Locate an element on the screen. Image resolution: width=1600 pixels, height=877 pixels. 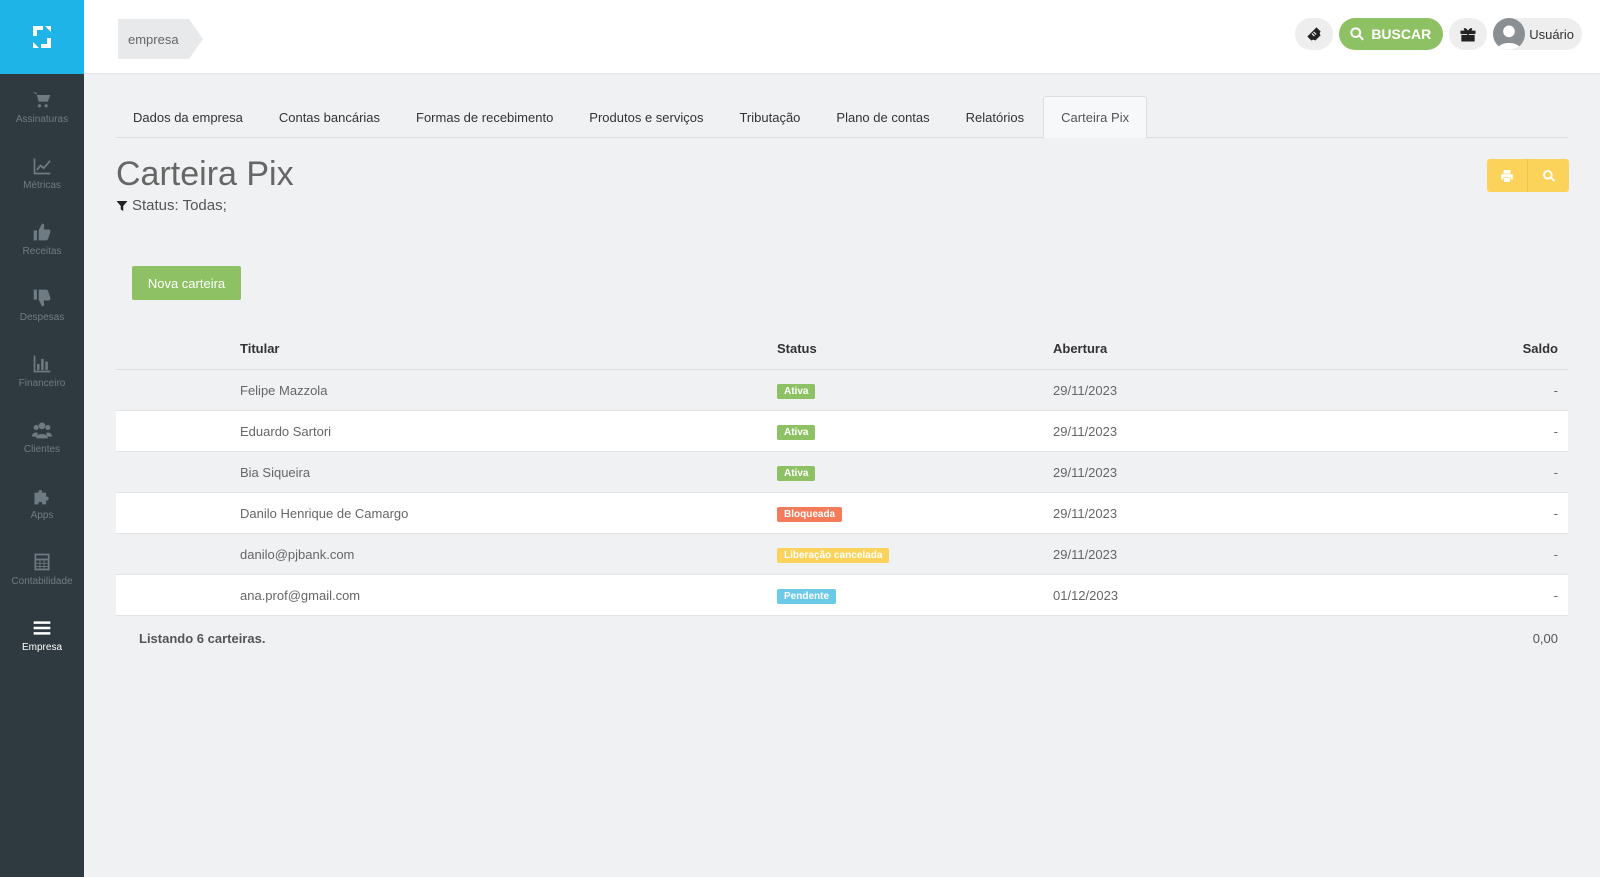
table-header: Titular Status Abertura Saldo is located at coordinates (842, 349).